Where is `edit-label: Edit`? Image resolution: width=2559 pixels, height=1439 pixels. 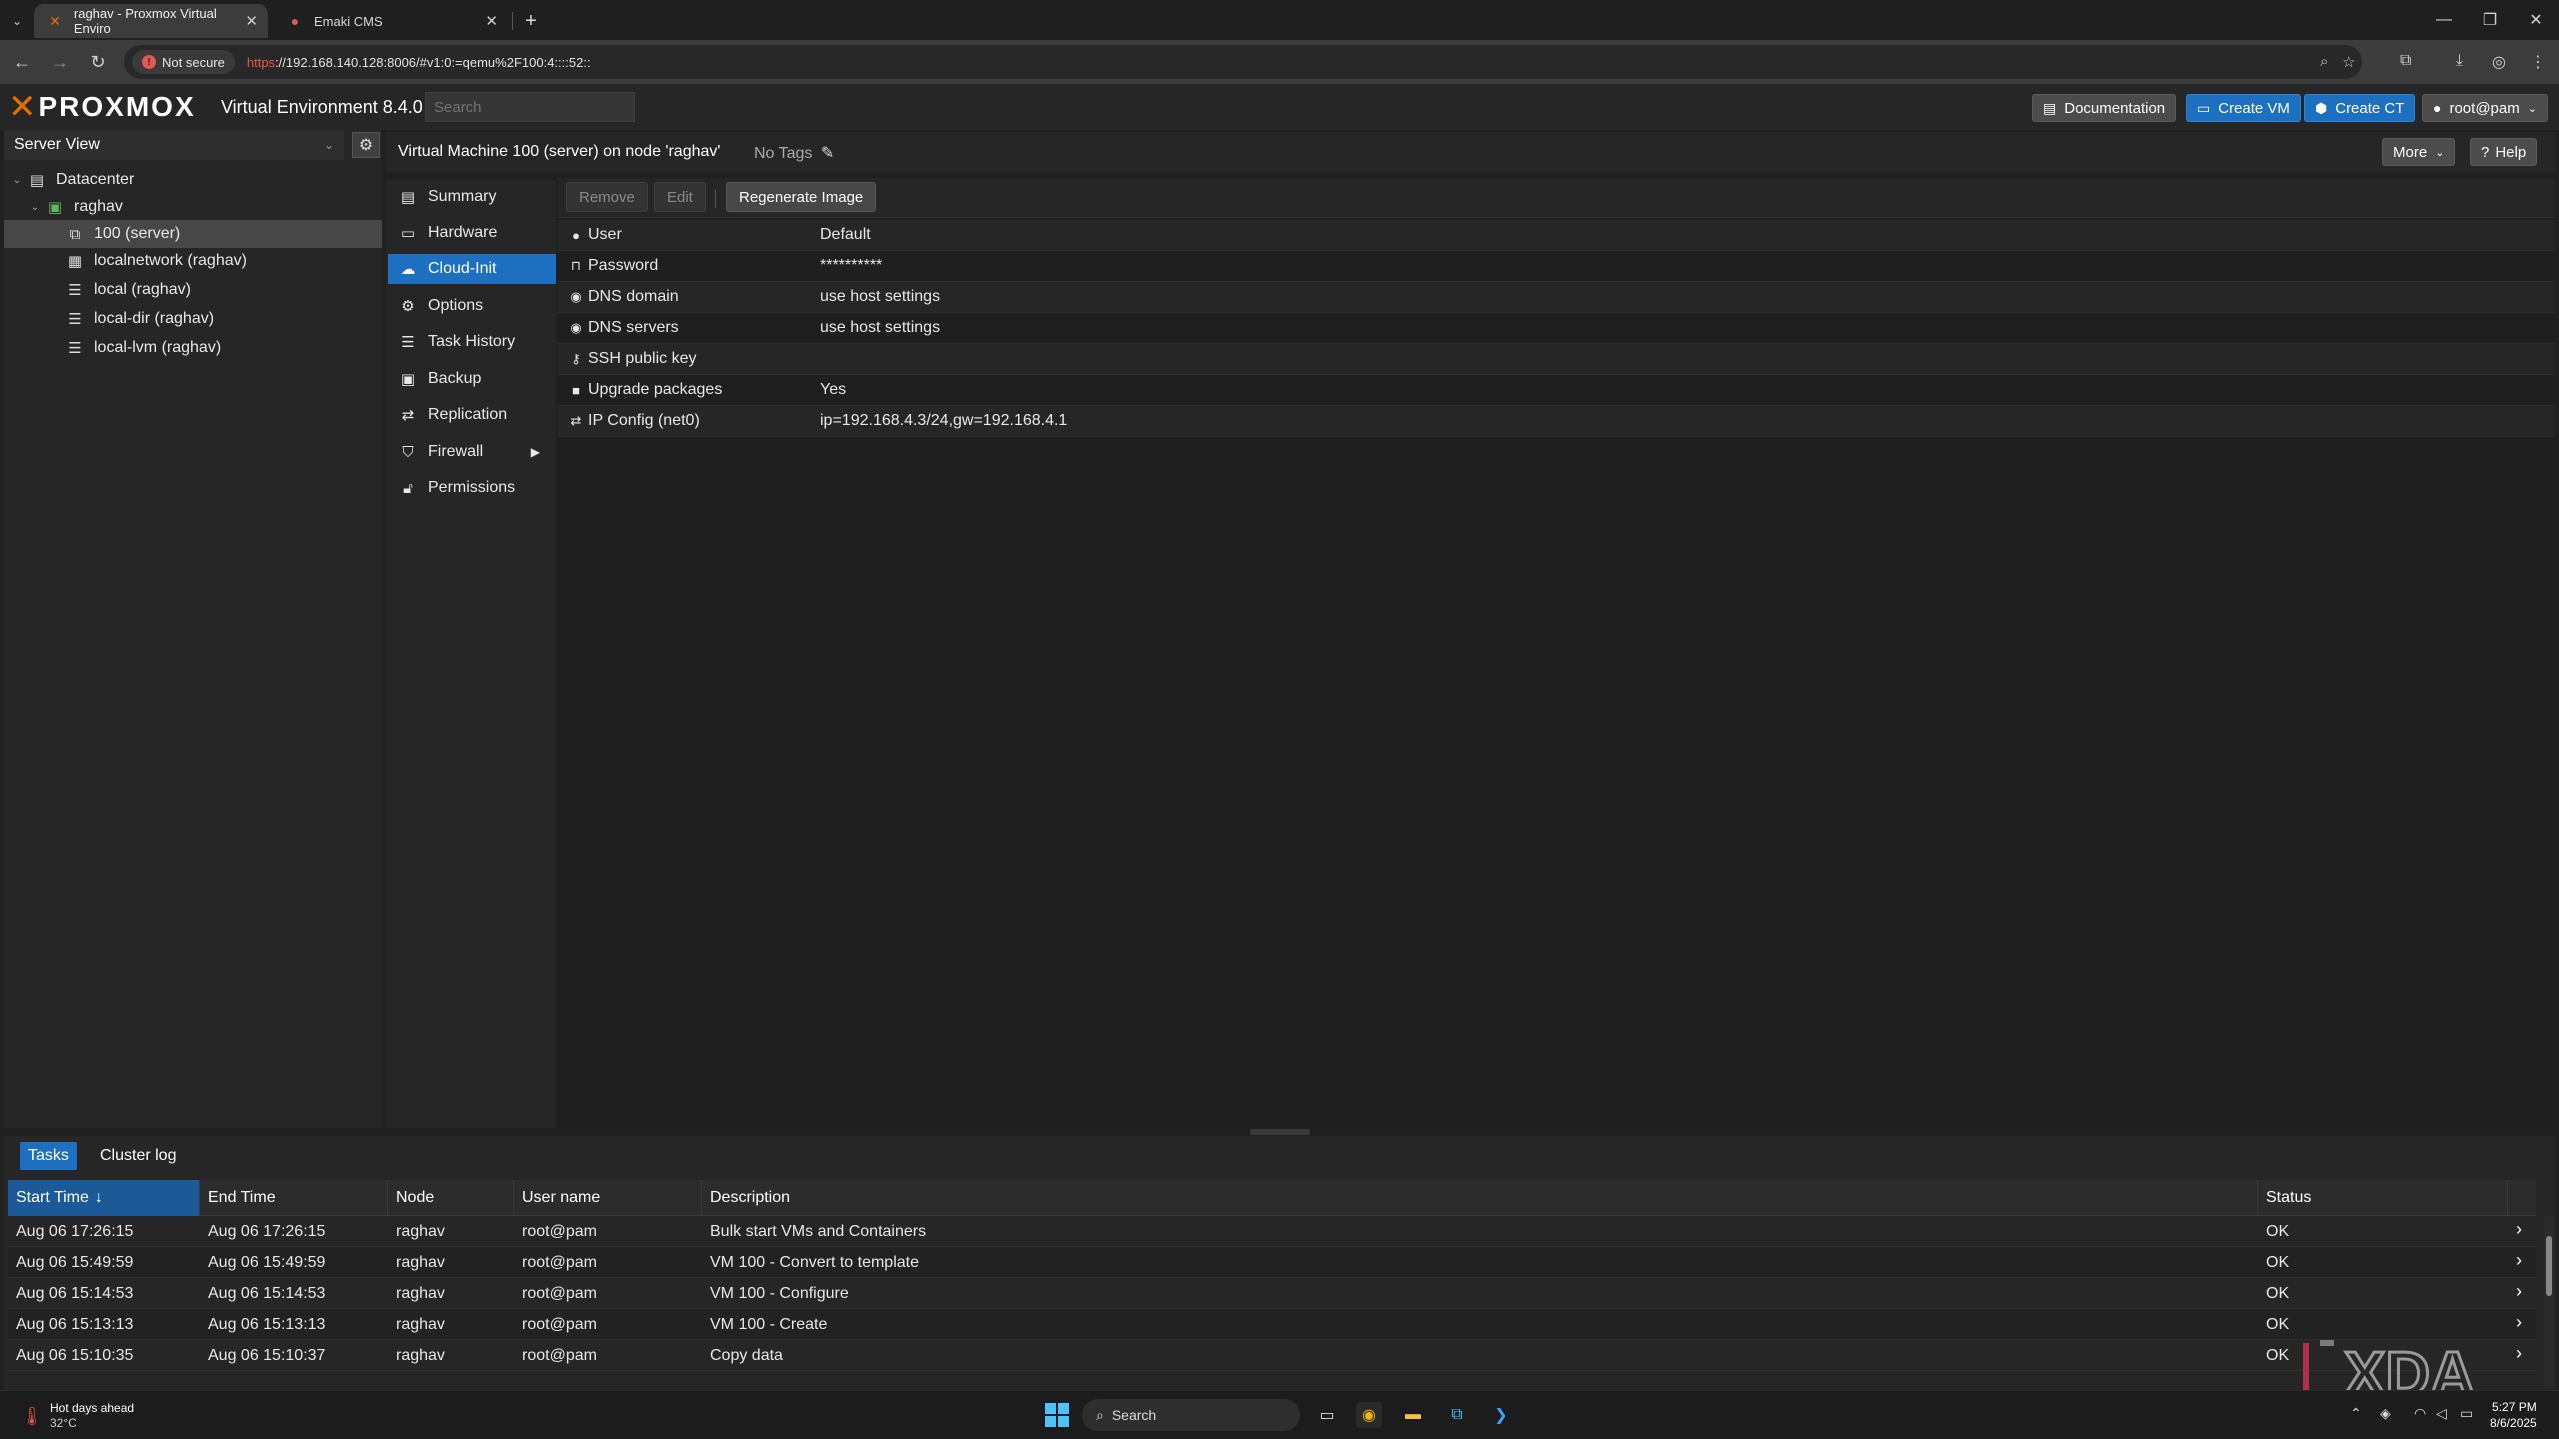 edit-label: Edit is located at coordinates (680, 197).